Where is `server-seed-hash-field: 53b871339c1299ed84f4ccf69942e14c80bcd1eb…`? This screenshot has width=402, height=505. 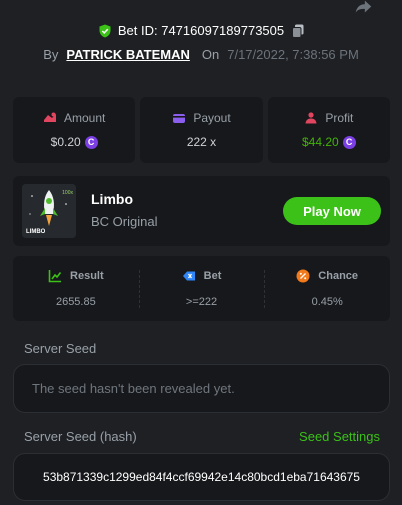 server-seed-hash-field: 53b871339c1299ed84f4ccf69942e14c80bcd1eb… is located at coordinates (201, 477).